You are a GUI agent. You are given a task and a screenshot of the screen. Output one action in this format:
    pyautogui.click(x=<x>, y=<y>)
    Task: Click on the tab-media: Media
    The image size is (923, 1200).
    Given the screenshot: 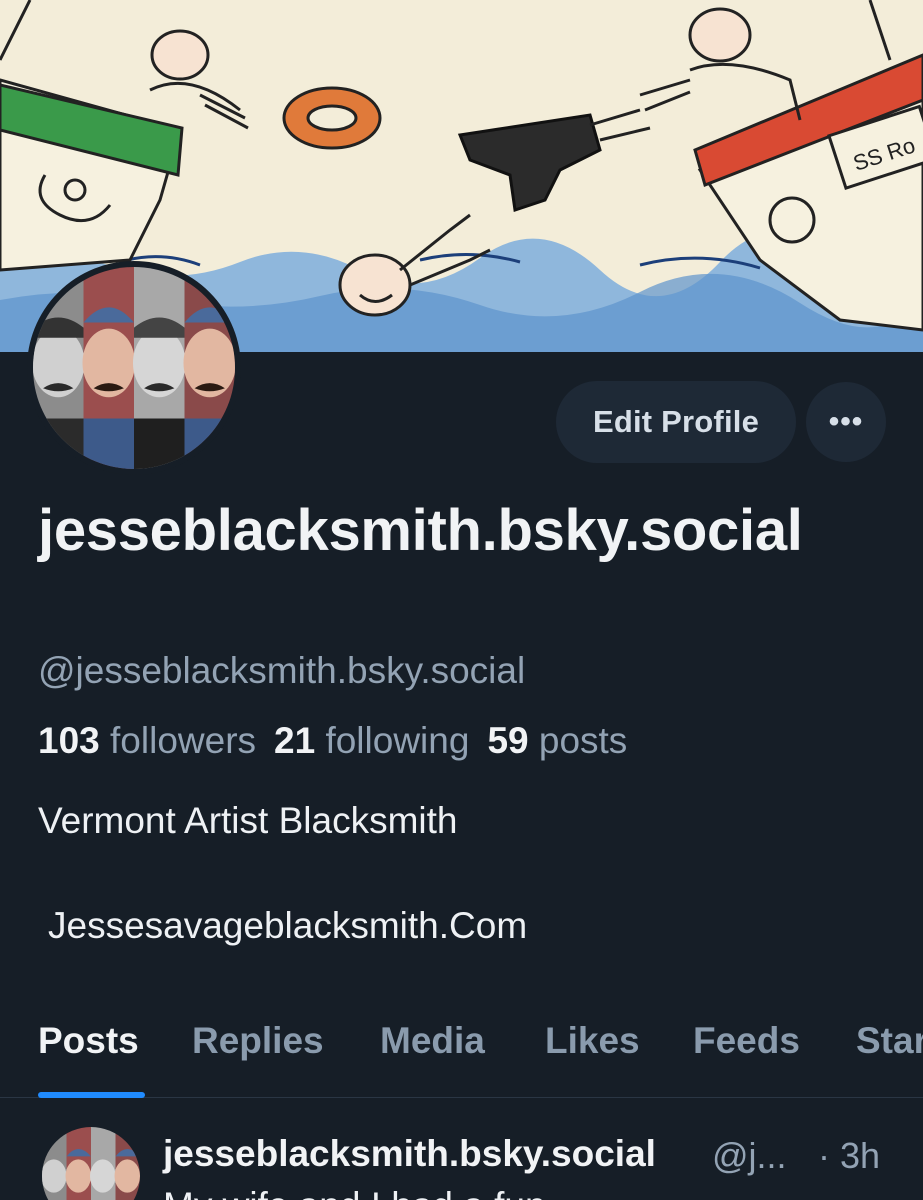 What is the action you would take?
    pyautogui.click(x=432, y=1041)
    